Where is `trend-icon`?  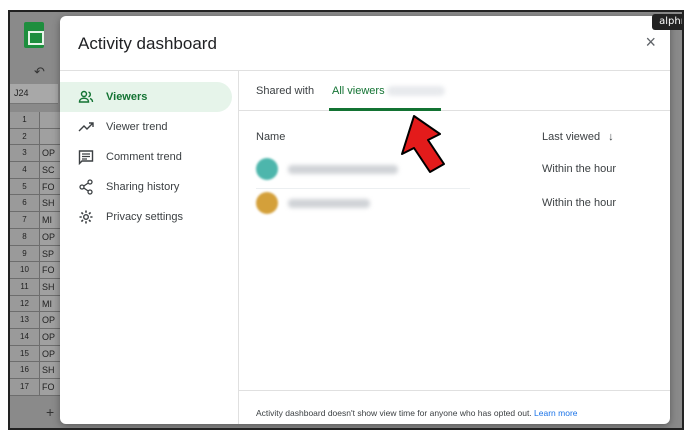
trend-icon is located at coordinates (86, 127).